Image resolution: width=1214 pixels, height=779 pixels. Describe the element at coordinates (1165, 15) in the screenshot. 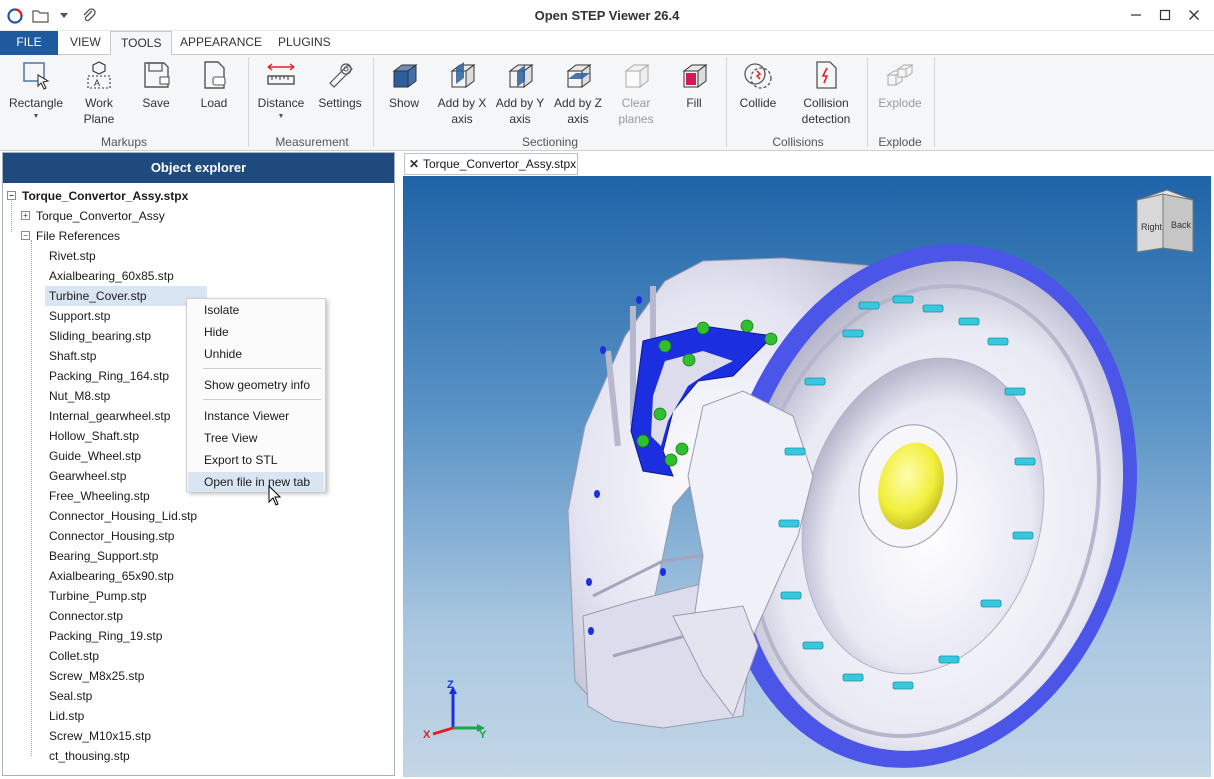

I see `maximize-icon` at that location.